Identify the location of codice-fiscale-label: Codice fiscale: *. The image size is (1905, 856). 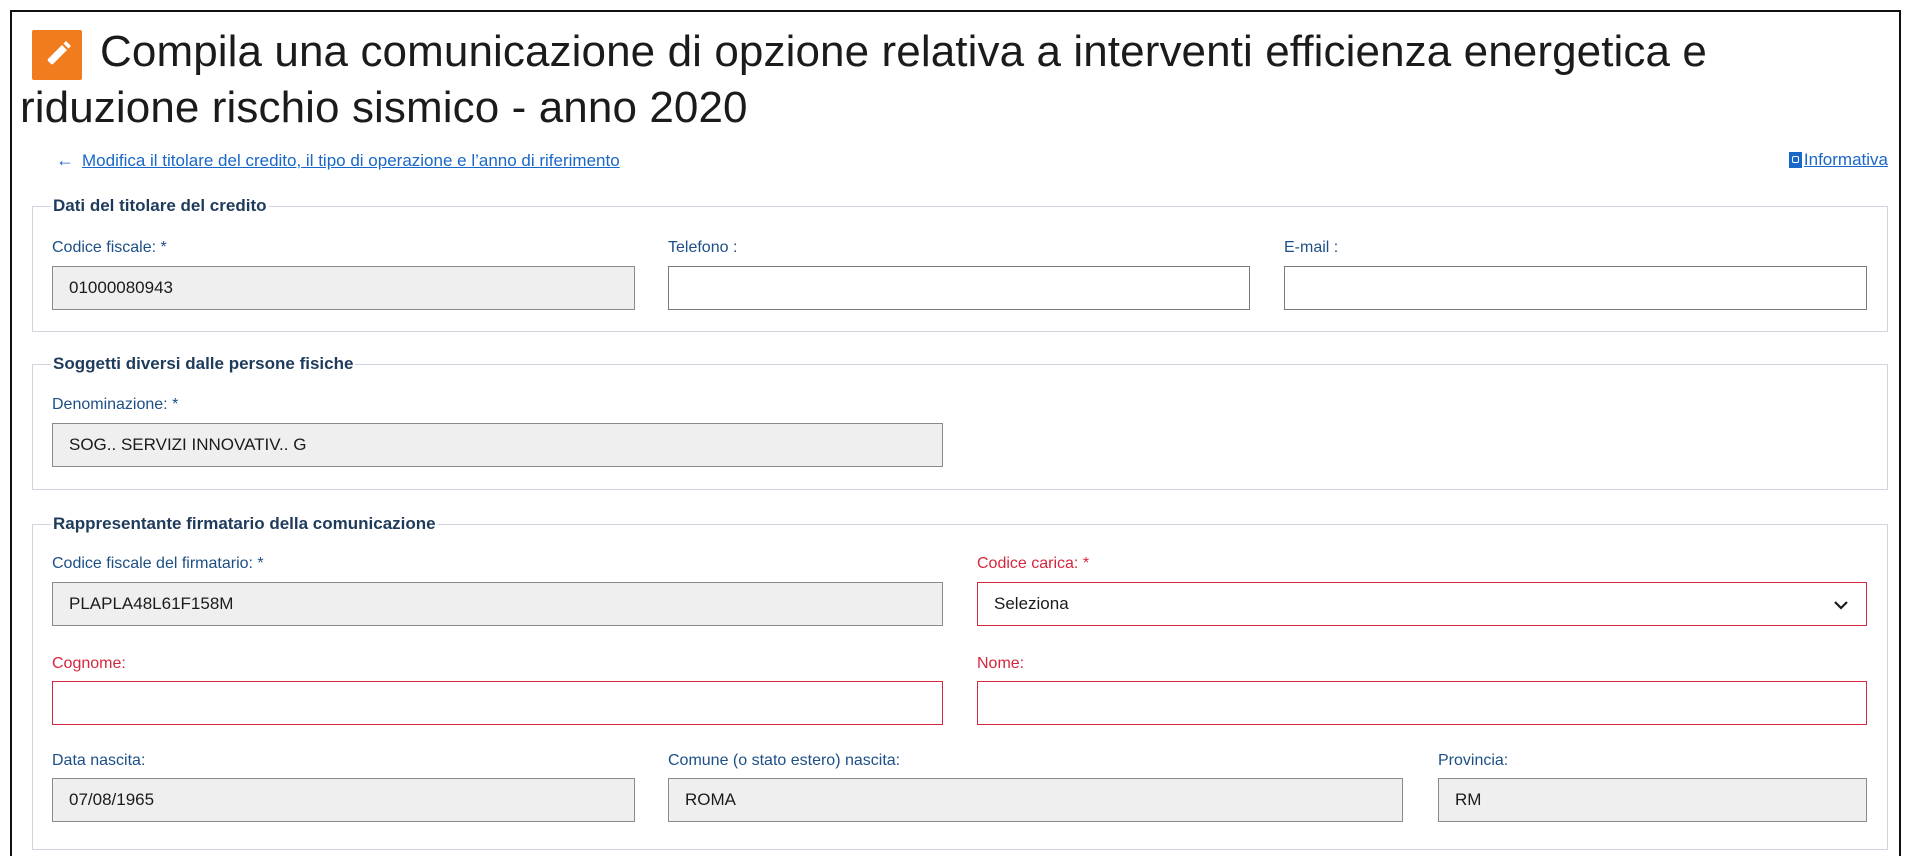
(109, 247).